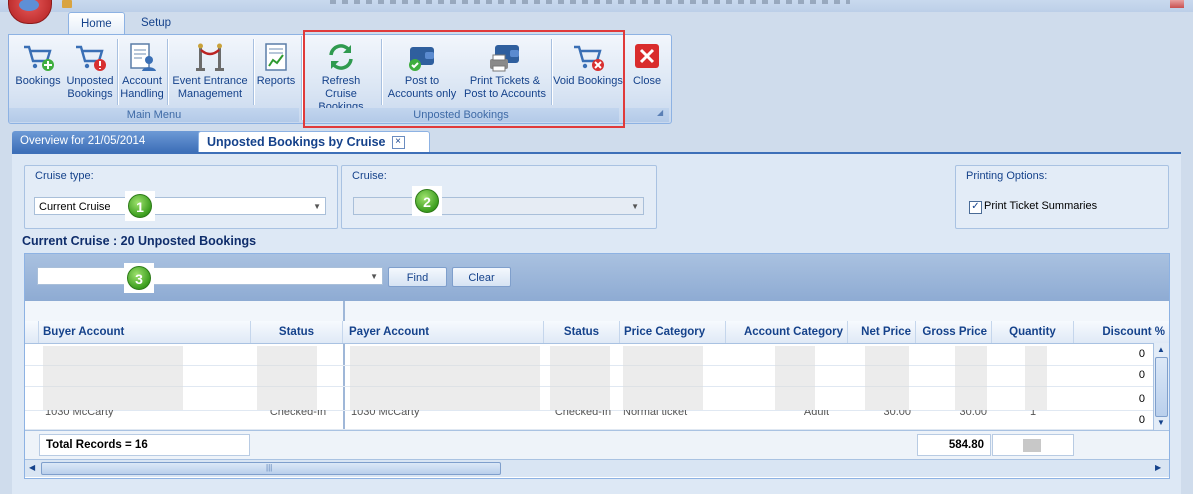 The height and width of the screenshot is (494, 1193). Describe the element at coordinates (38, 72) in the screenshot. I see `bookings-button: Bookings` at that location.